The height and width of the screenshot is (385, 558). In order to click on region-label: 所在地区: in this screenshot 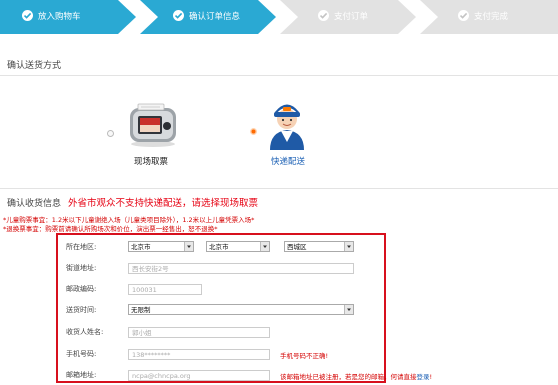, I will do `click(81, 247)`.